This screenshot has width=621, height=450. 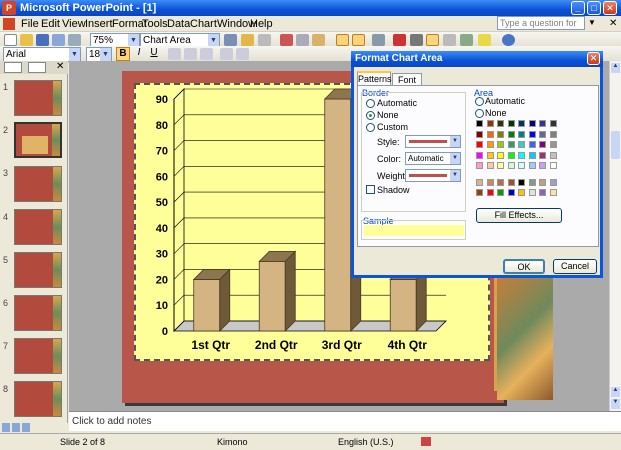 I want to click on ask-question-input: Type a question for help, so click(x=541, y=28).